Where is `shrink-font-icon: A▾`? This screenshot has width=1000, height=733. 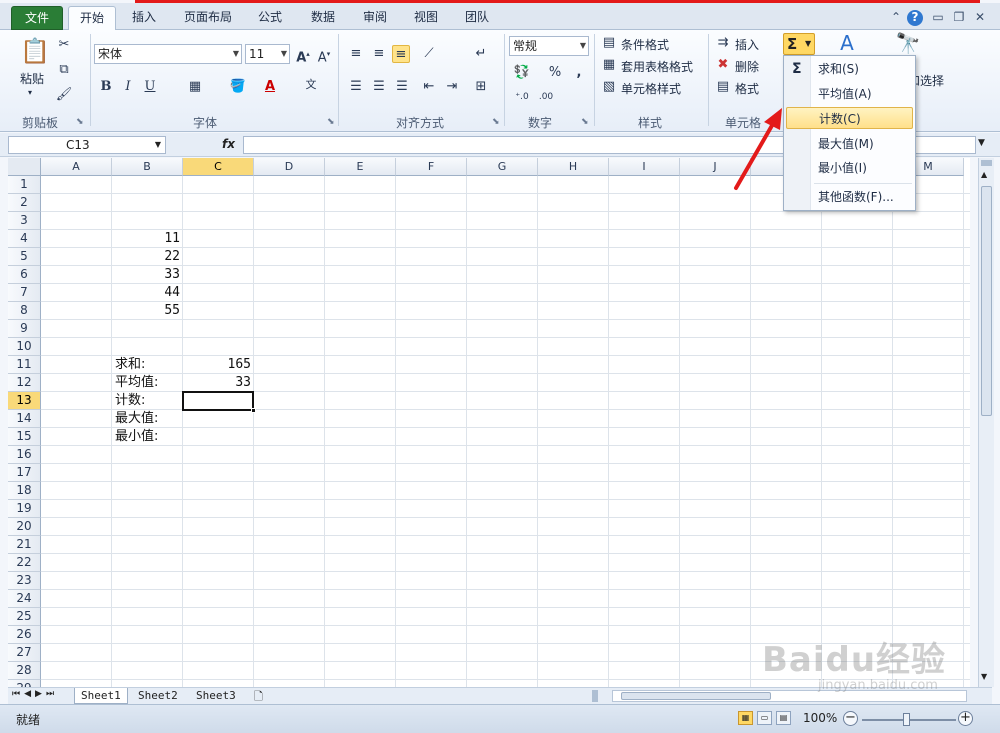 shrink-font-icon: A▾ is located at coordinates (324, 55).